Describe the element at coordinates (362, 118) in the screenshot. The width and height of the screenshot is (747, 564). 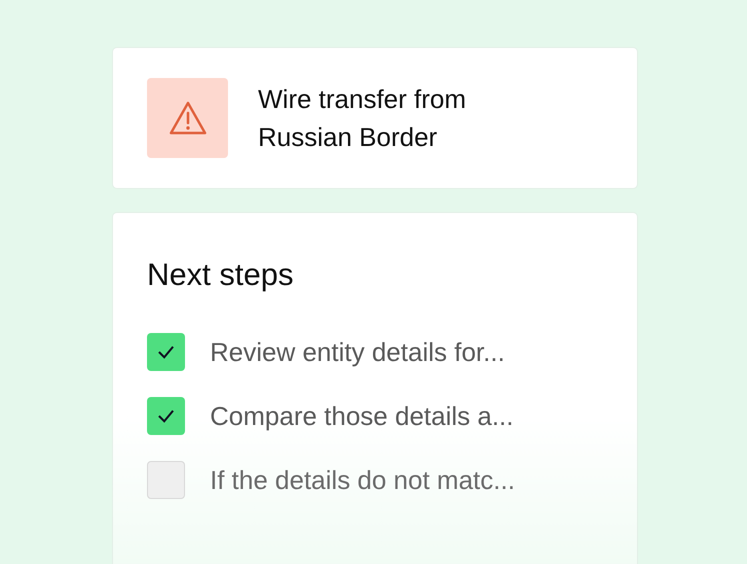
I see `alert-title: Wire transfer from Russian Border` at that location.